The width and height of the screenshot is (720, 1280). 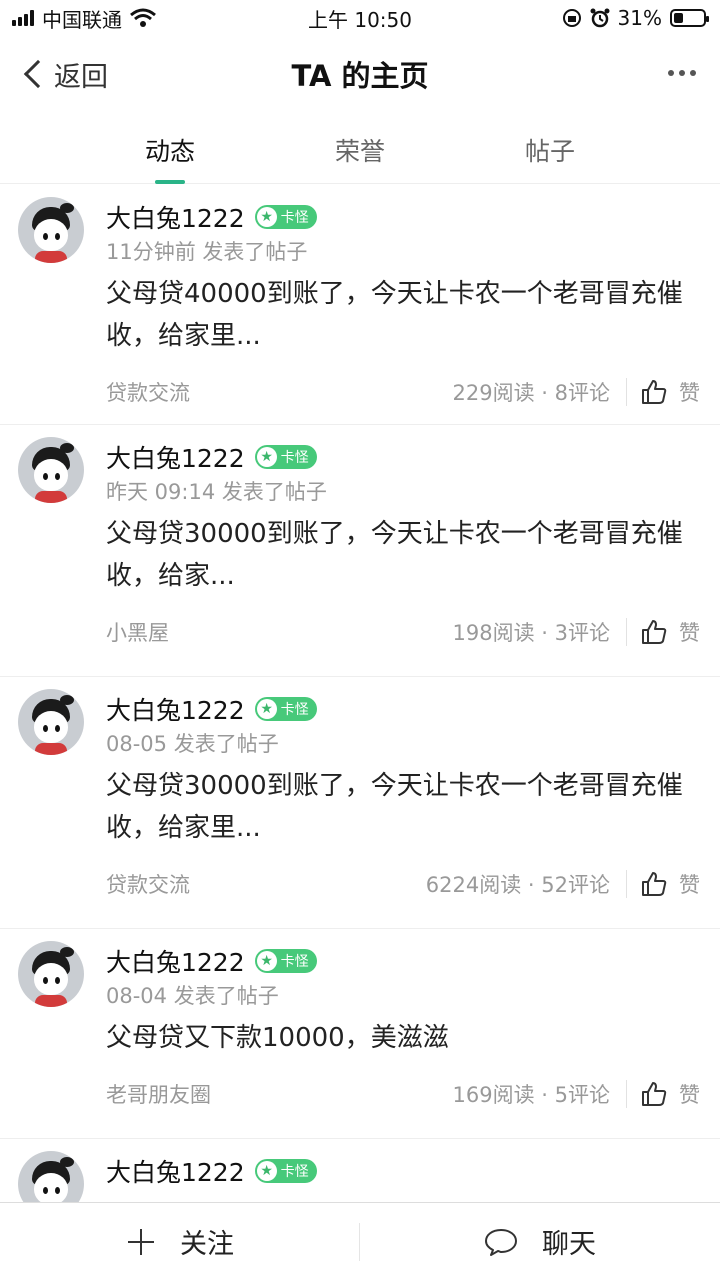 What do you see at coordinates (170, 150) in the screenshot?
I see `tab-activity: 动态` at bounding box center [170, 150].